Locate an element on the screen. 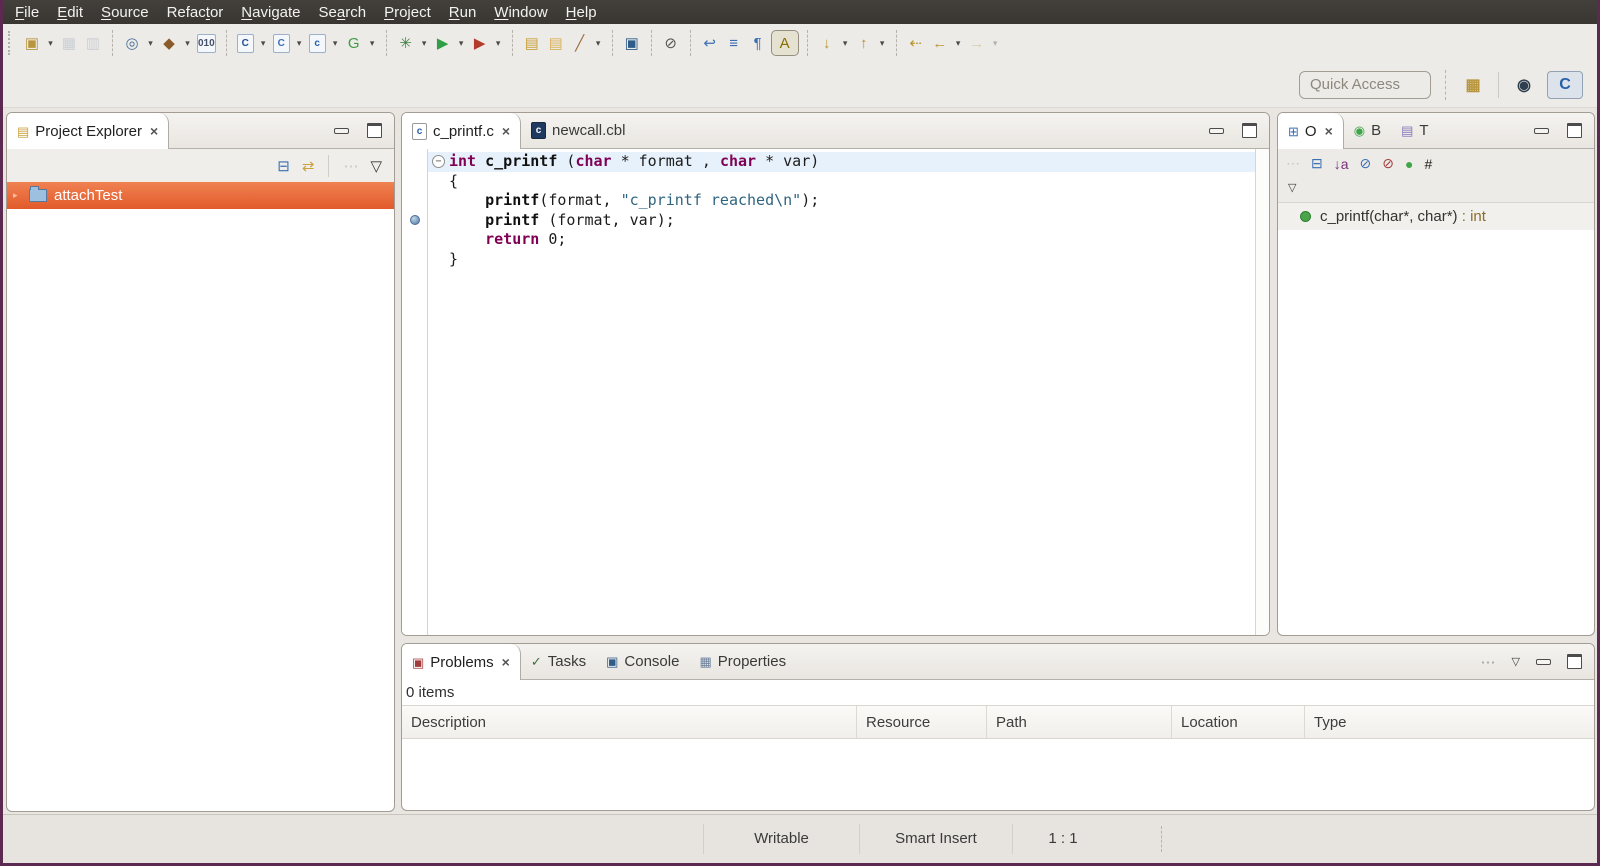  tab-c-printf-c: c c_printf.c × is located at coordinates (462, 131).